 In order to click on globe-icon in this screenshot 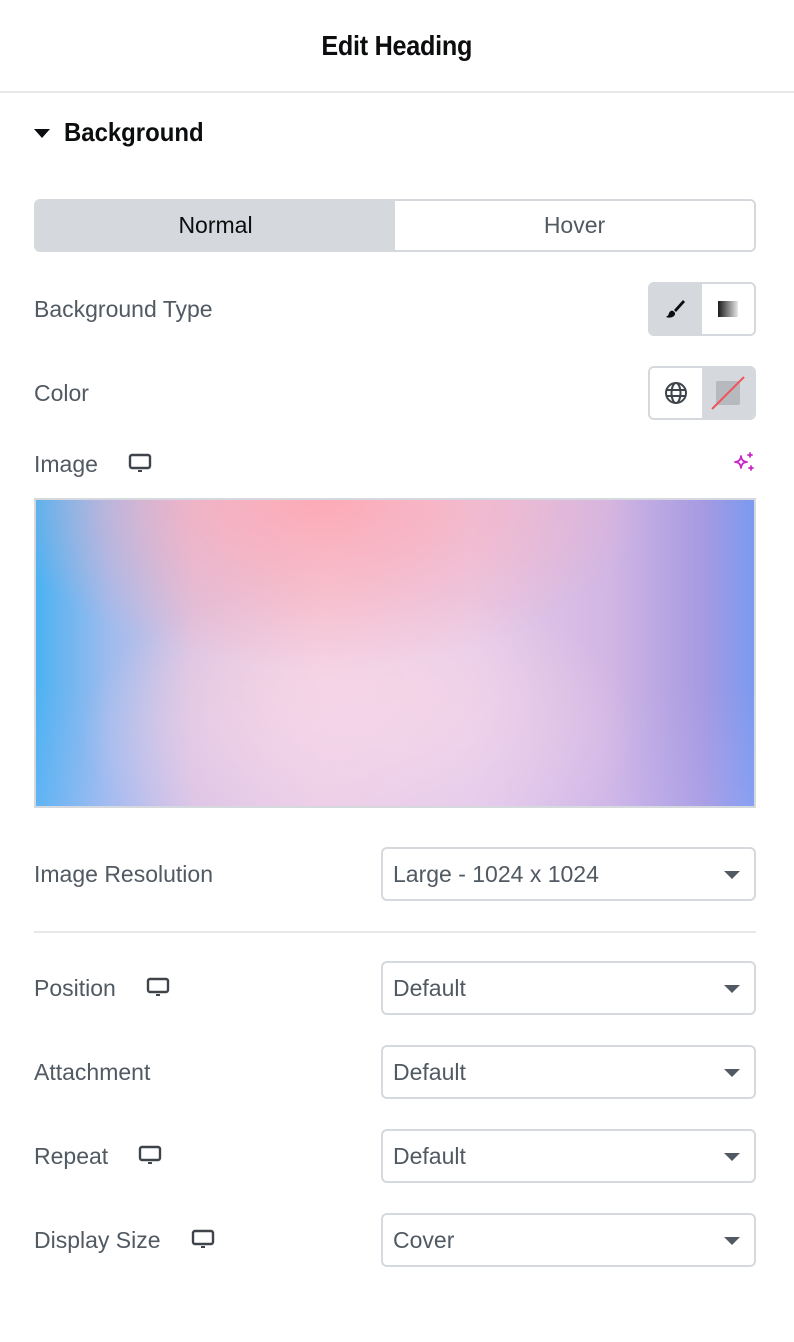, I will do `click(676, 393)`.